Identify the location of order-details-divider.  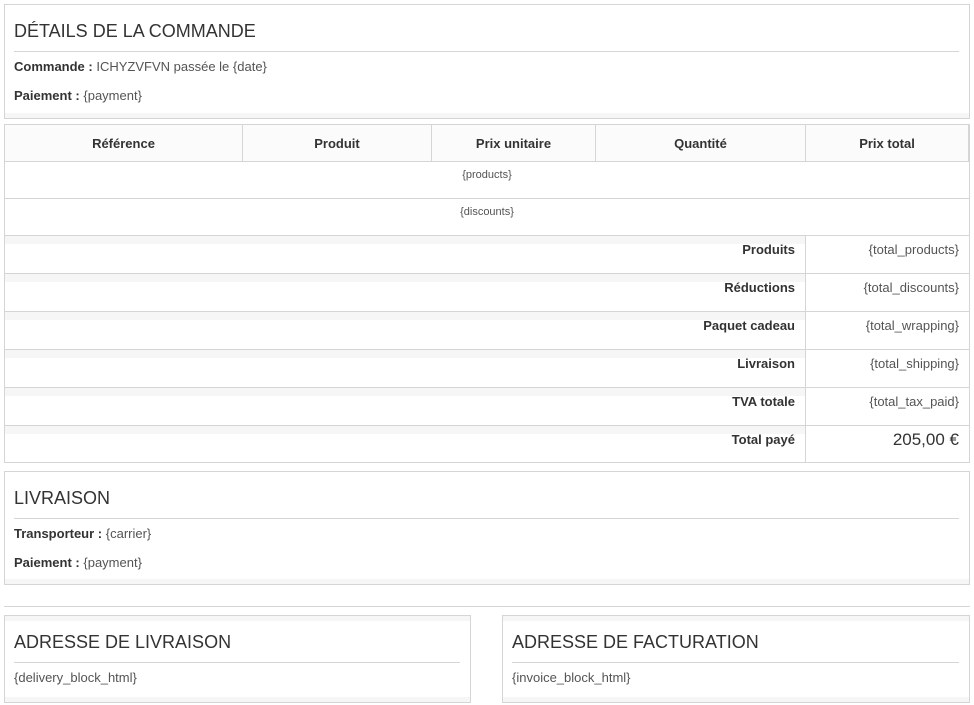
(486, 51).